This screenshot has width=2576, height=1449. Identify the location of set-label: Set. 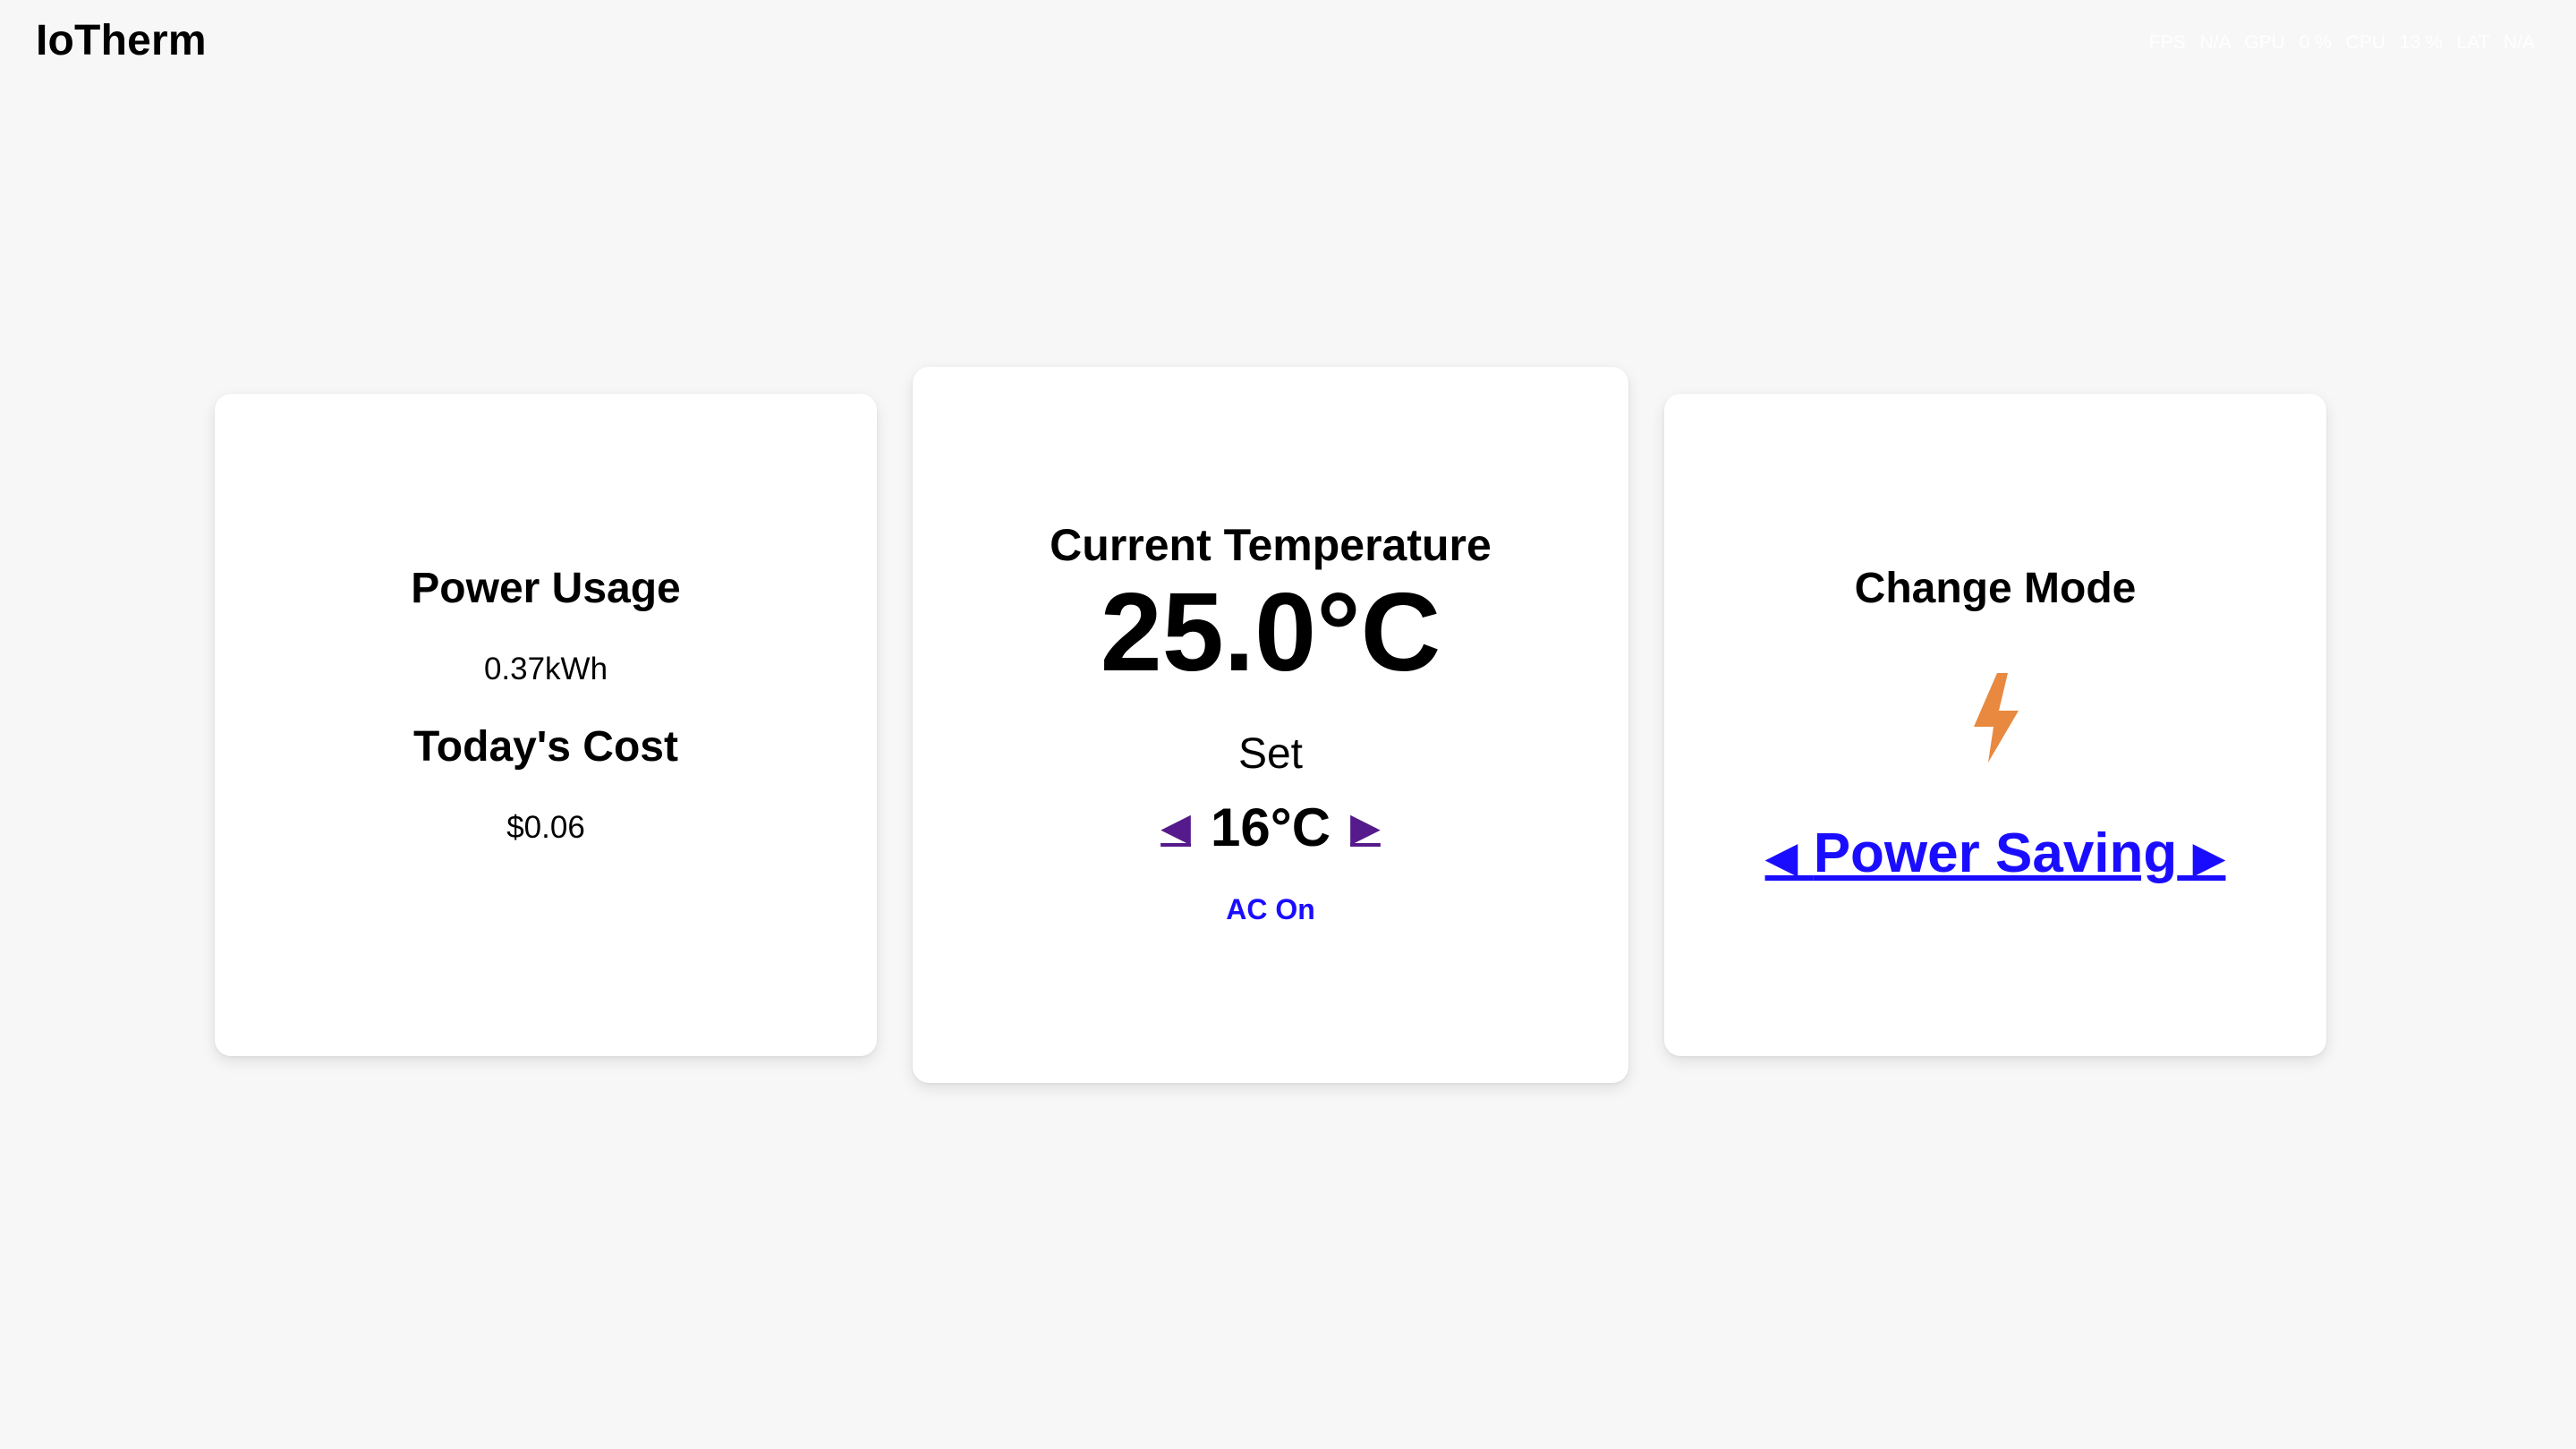
(1270, 754).